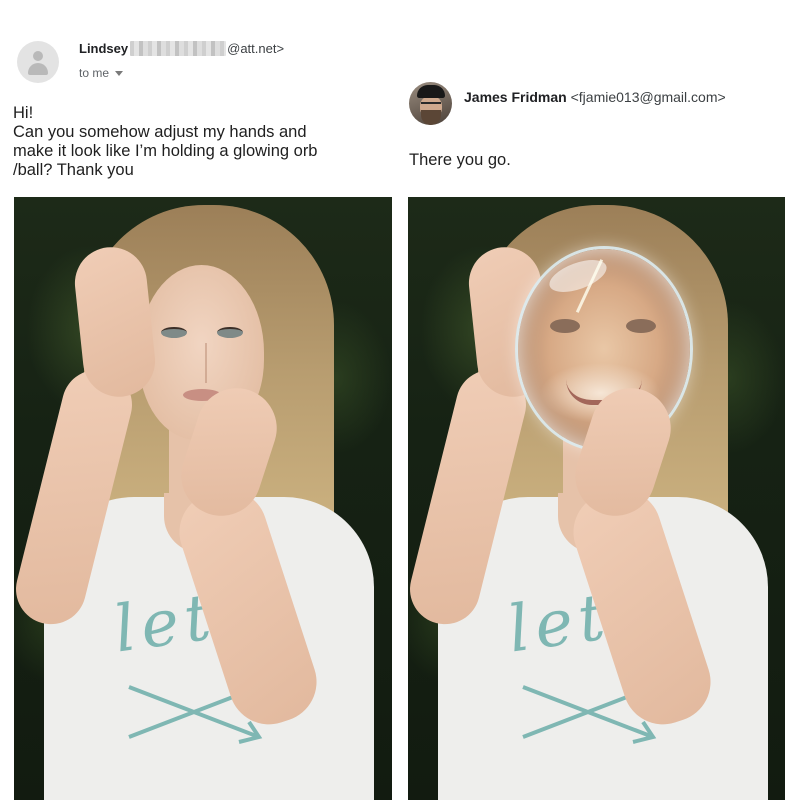  I want to click on chevron-down-icon, so click(119, 73).